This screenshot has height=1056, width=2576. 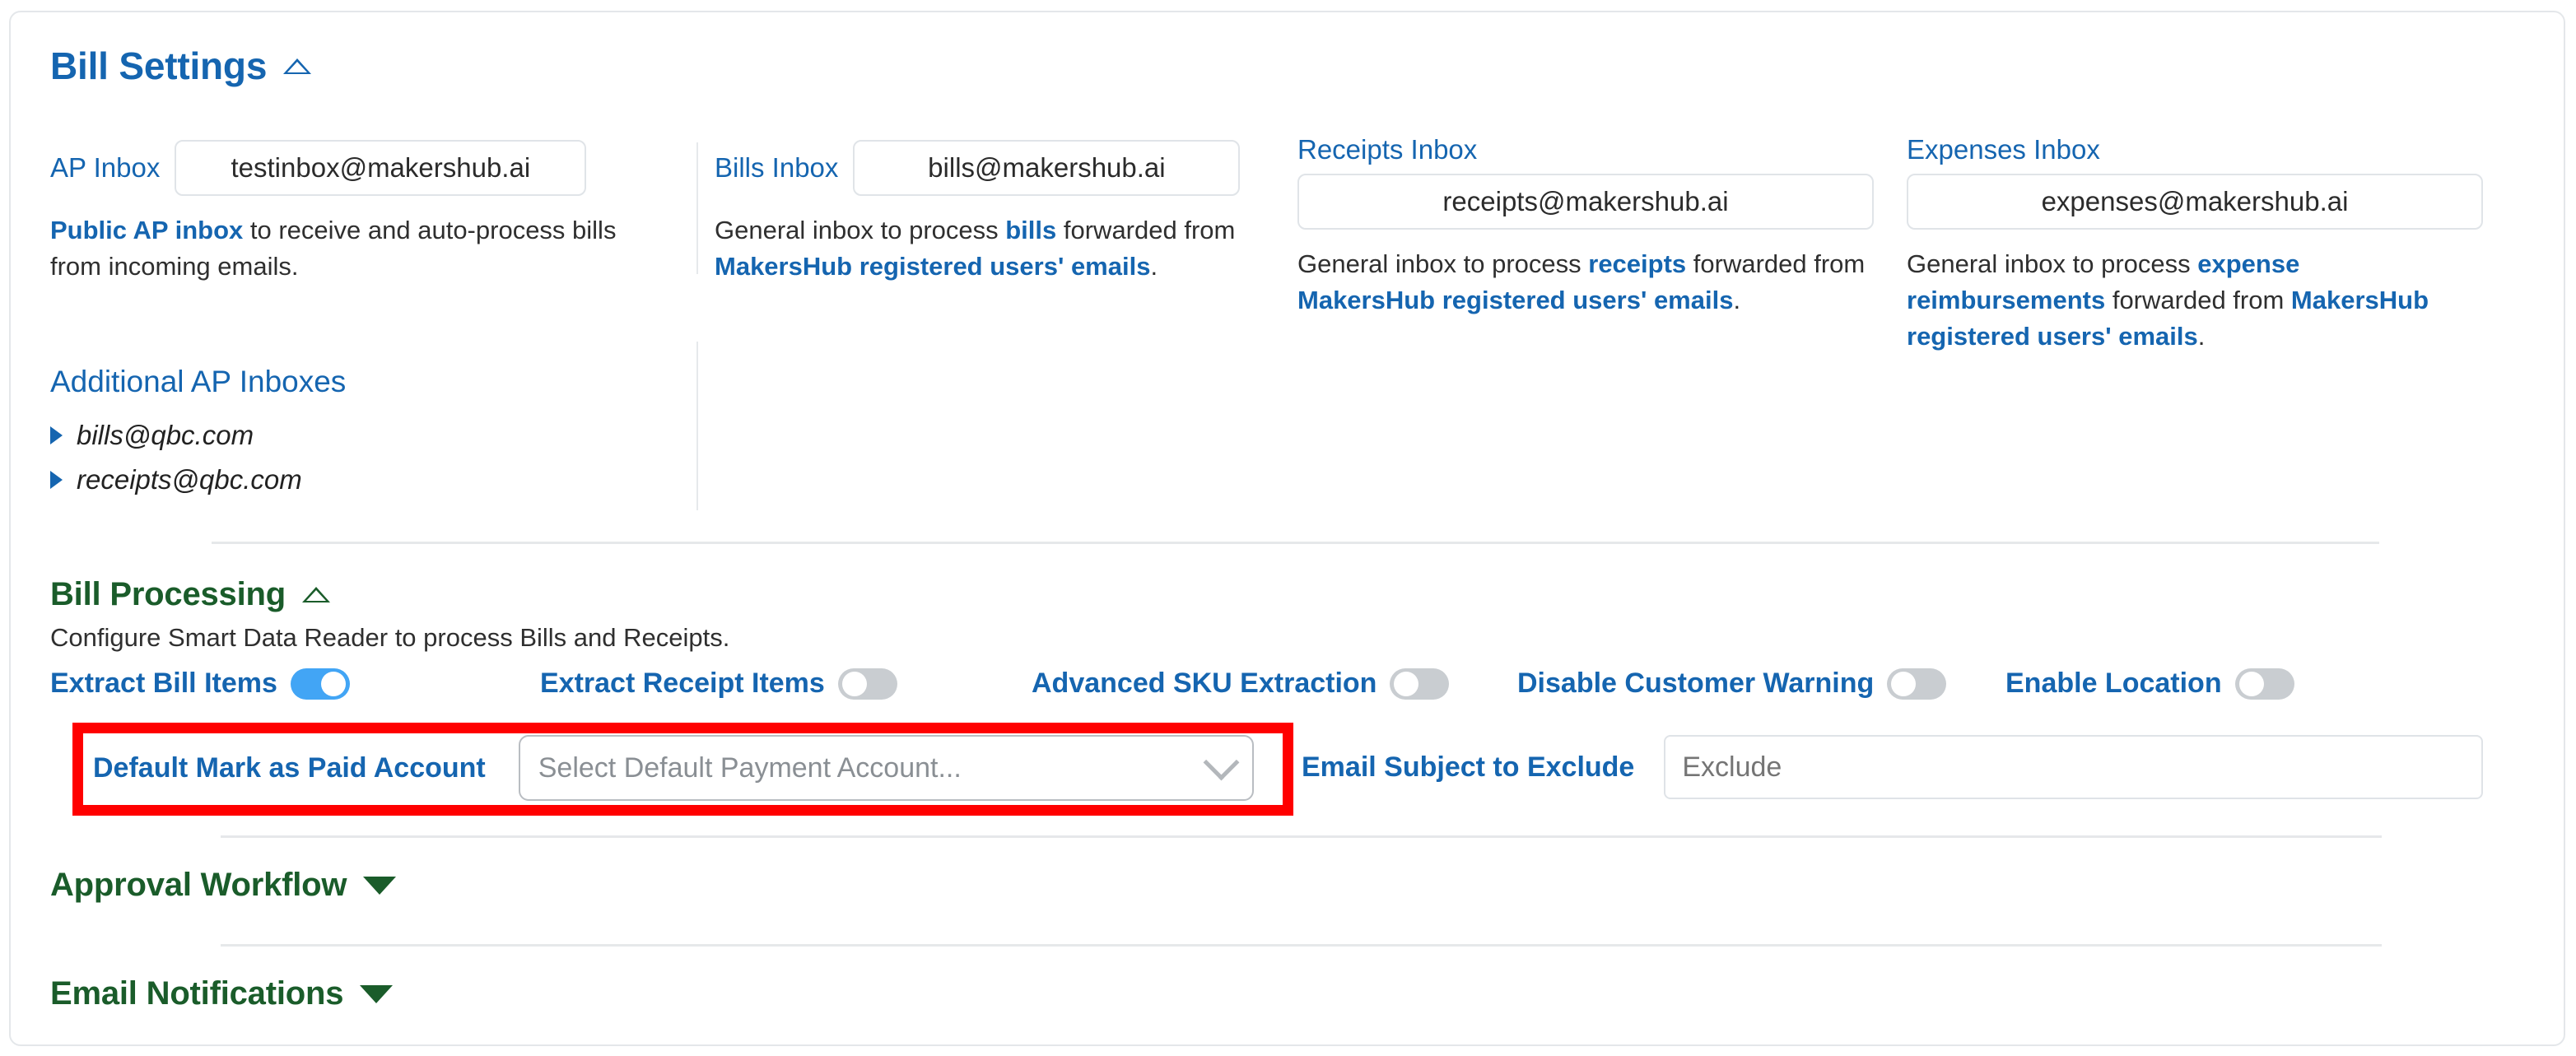 I want to click on divider-approval-workflow, so click(x=1301, y=836).